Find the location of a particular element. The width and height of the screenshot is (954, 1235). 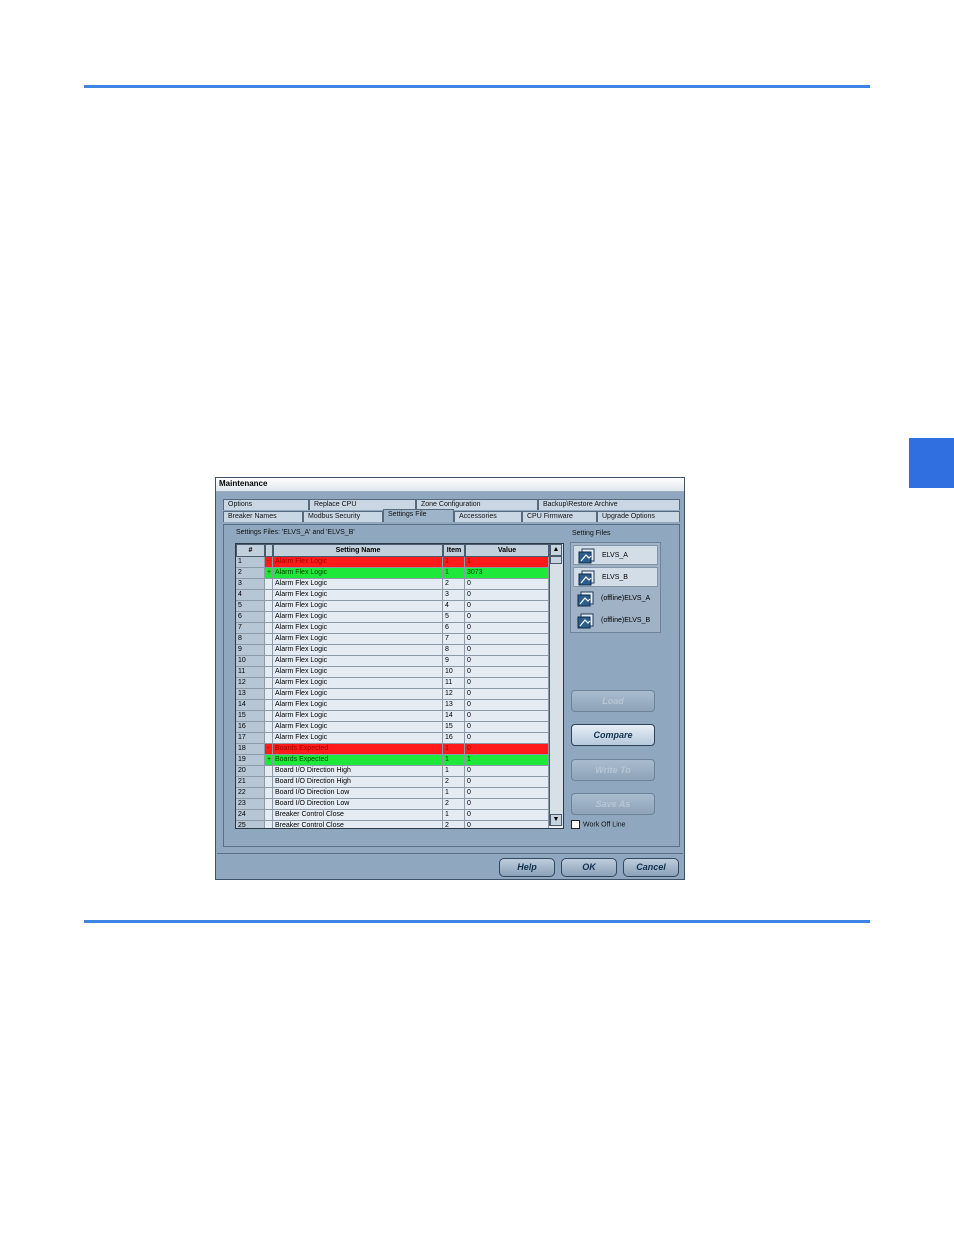

table-row: 10 Alarm Flex Logic 9 0 is located at coordinates (392, 661).